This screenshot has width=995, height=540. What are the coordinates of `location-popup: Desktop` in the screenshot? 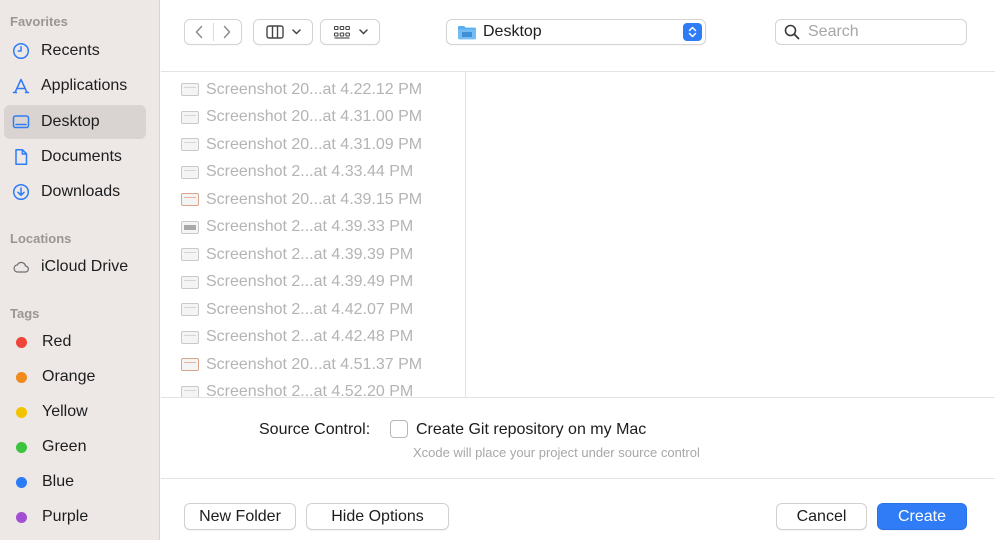 It's located at (576, 32).